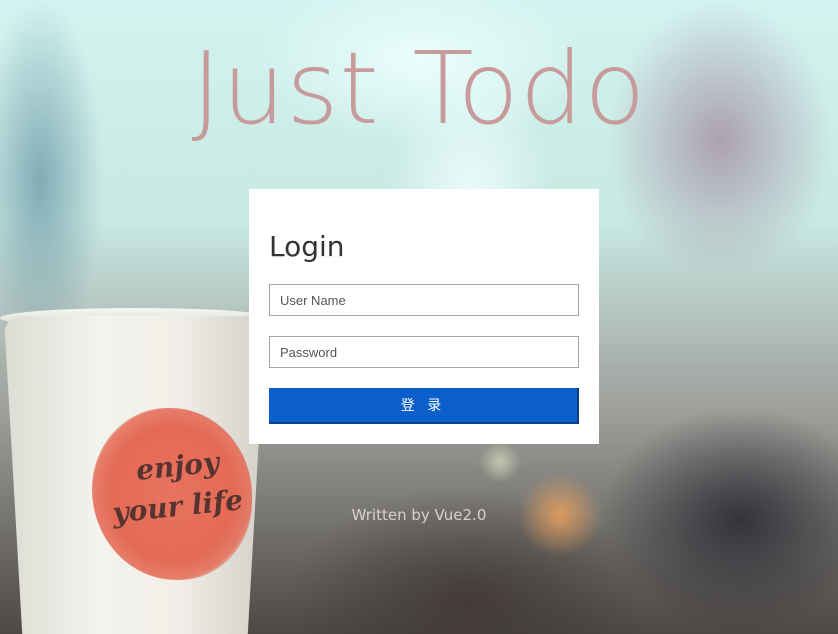 Image resolution: width=838 pixels, height=634 pixels. I want to click on app-title: Just Todo, so click(419, 88).